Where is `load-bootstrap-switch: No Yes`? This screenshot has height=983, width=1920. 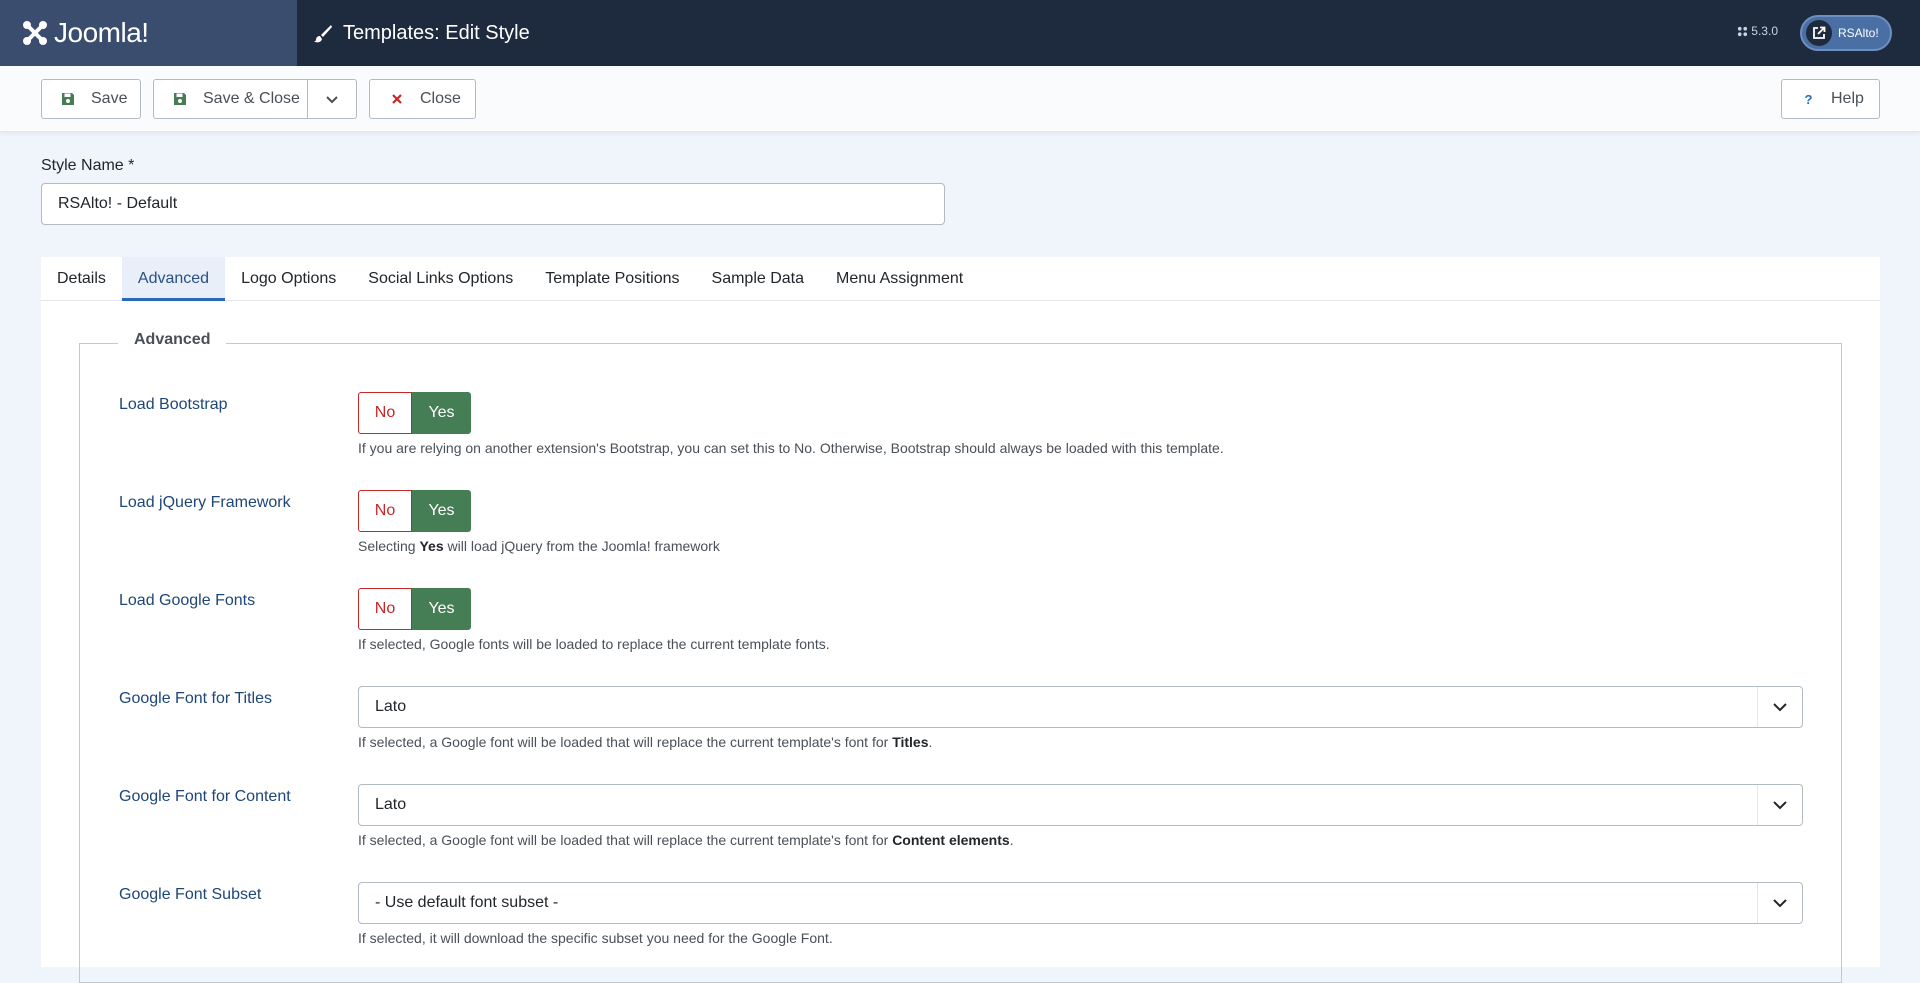
load-bootstrap-switch: No Yes is located at coordinates (414, 413).